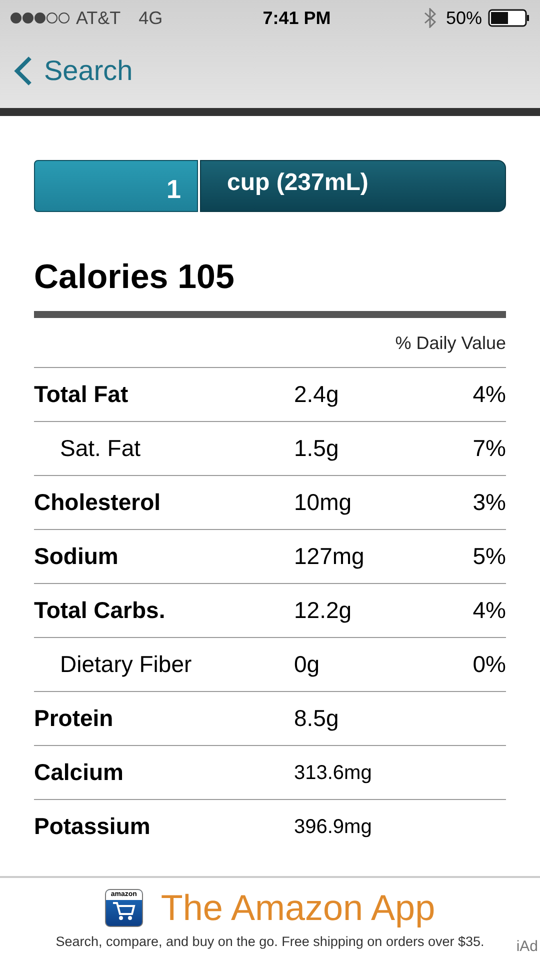 This screenshot has width=540, height=960. What do you see at coordinates (298, 908) in the screenshot?
I see `ad-title: The Amazon App` at bounding box center [298, 908].